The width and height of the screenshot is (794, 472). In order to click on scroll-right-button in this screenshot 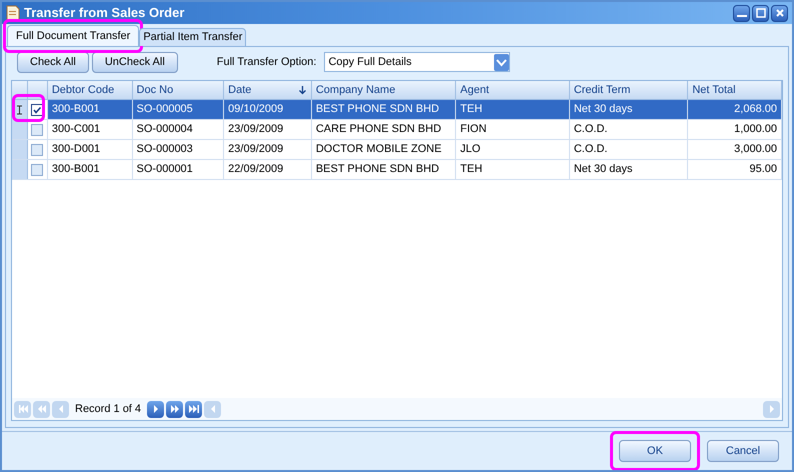, I will do `click(771, 409)`.